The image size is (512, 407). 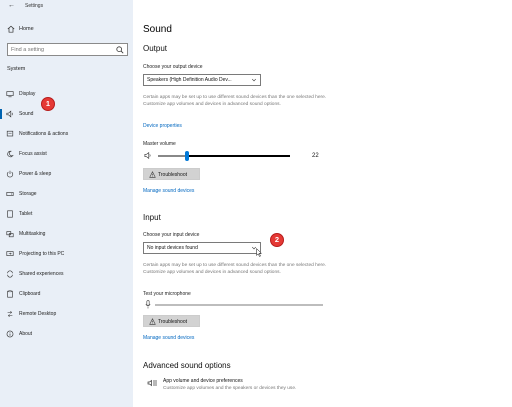 I want to click on volume-slider-thumb, so click(x=187, y=156).